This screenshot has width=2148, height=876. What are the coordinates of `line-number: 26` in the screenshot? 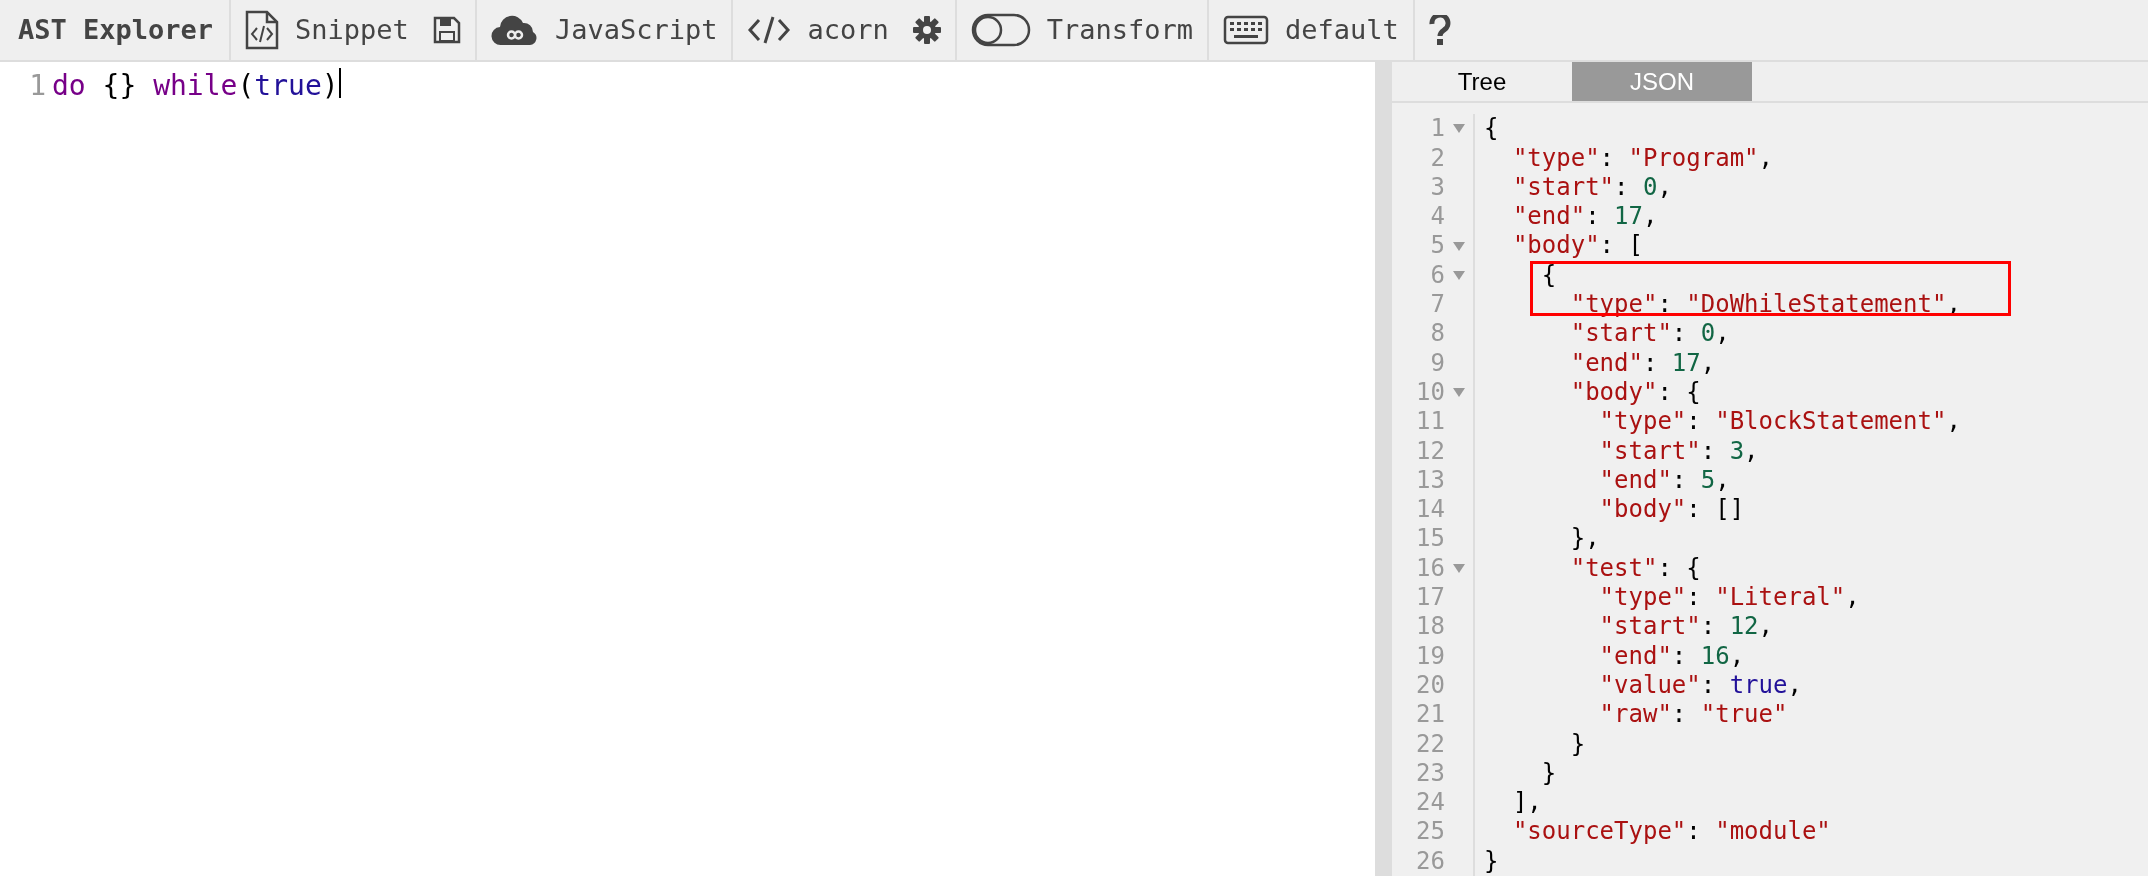 It's located at (1430, 861).